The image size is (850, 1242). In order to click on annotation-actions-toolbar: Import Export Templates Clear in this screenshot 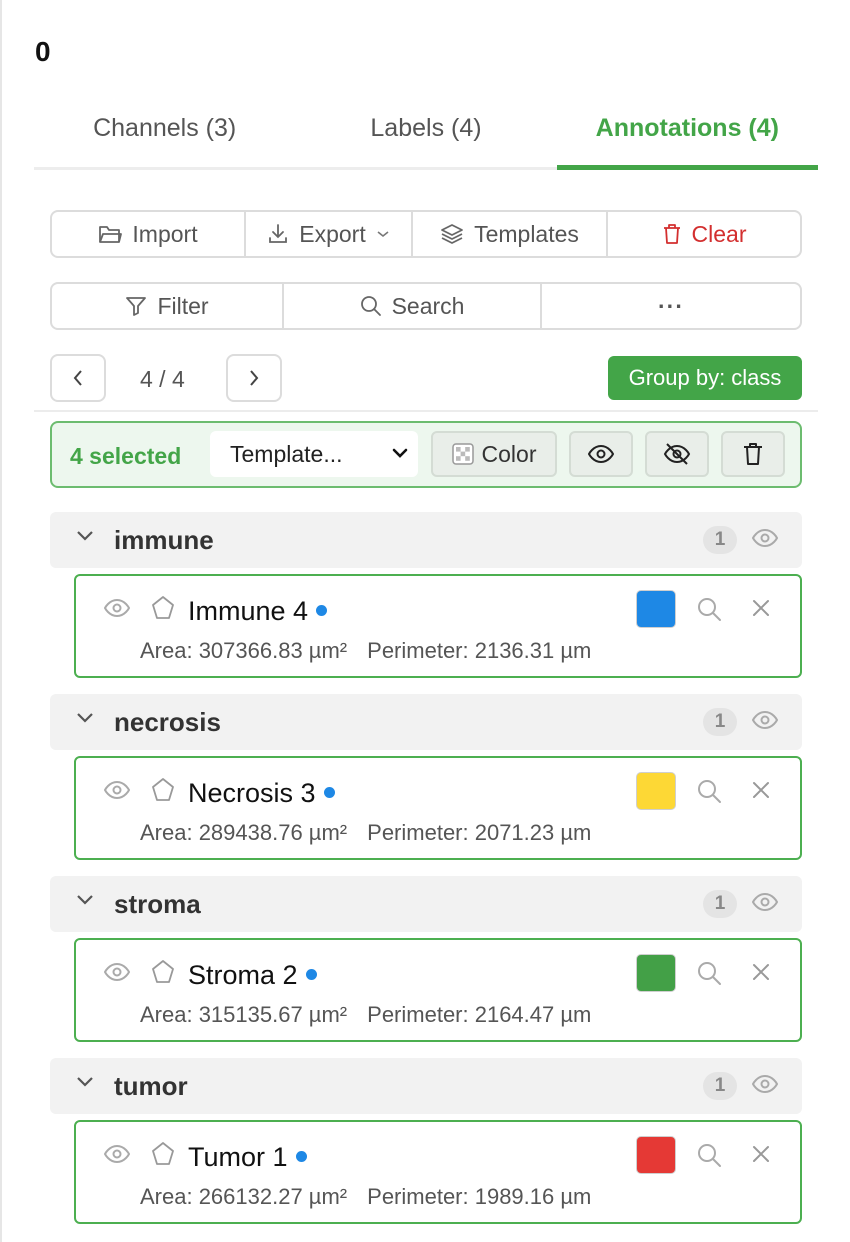, I will do `click(426, 234)`.